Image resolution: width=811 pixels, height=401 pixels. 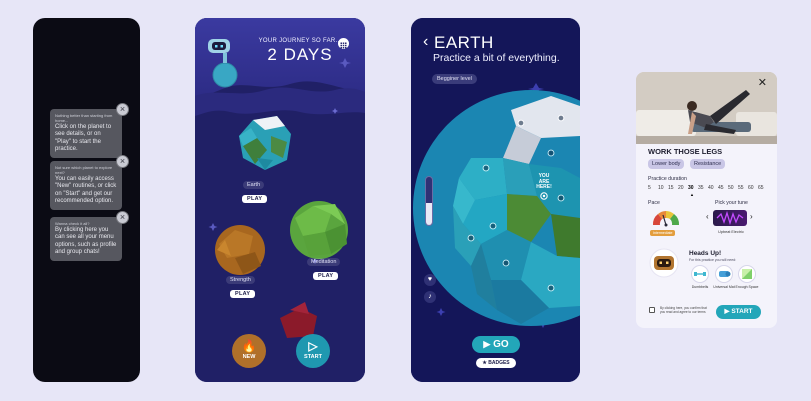 I want to click on duration-option: 40, so click(x=711, y=188).